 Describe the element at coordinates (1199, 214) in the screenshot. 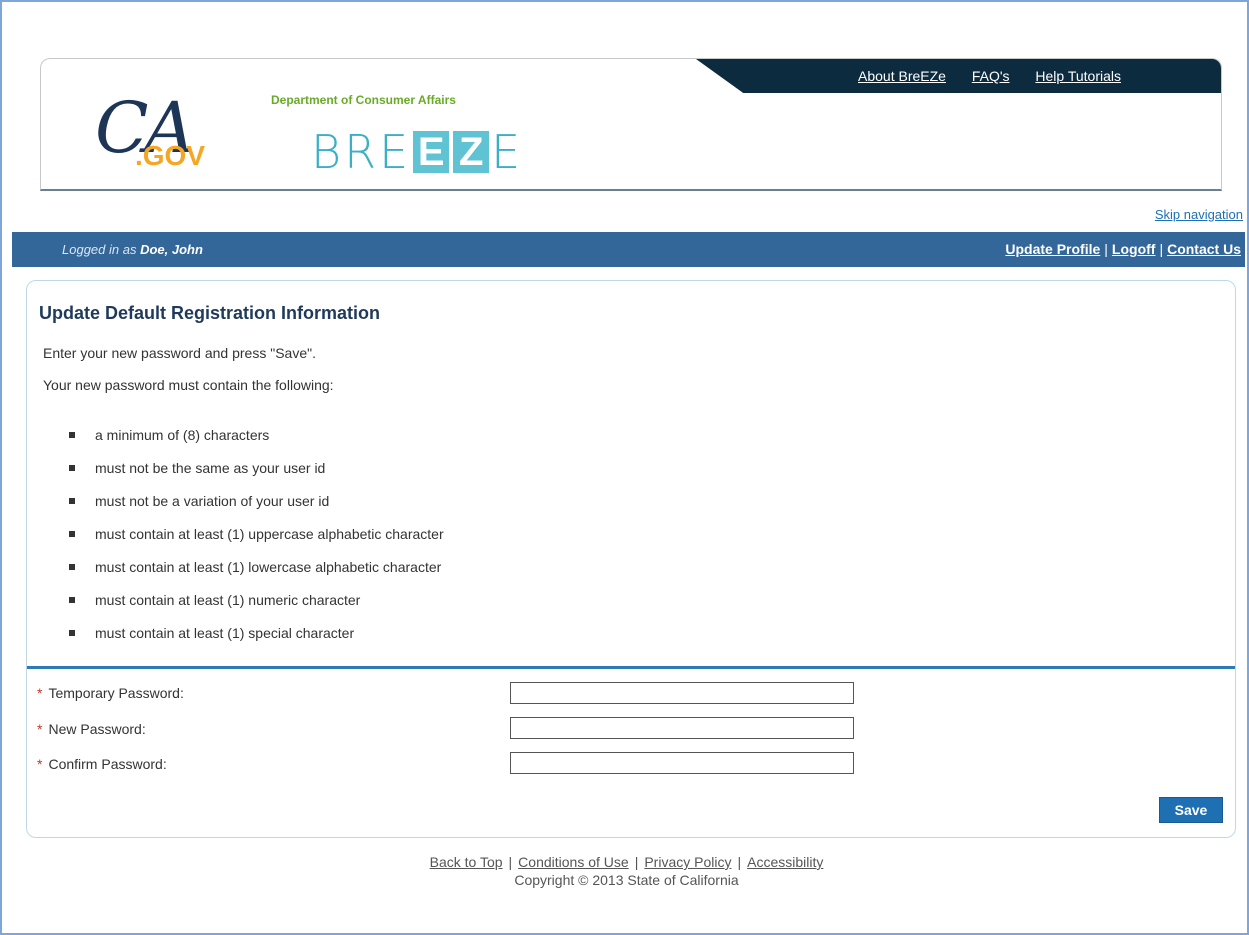

I see `skip-navigation-link: Skip navigation` at that location.